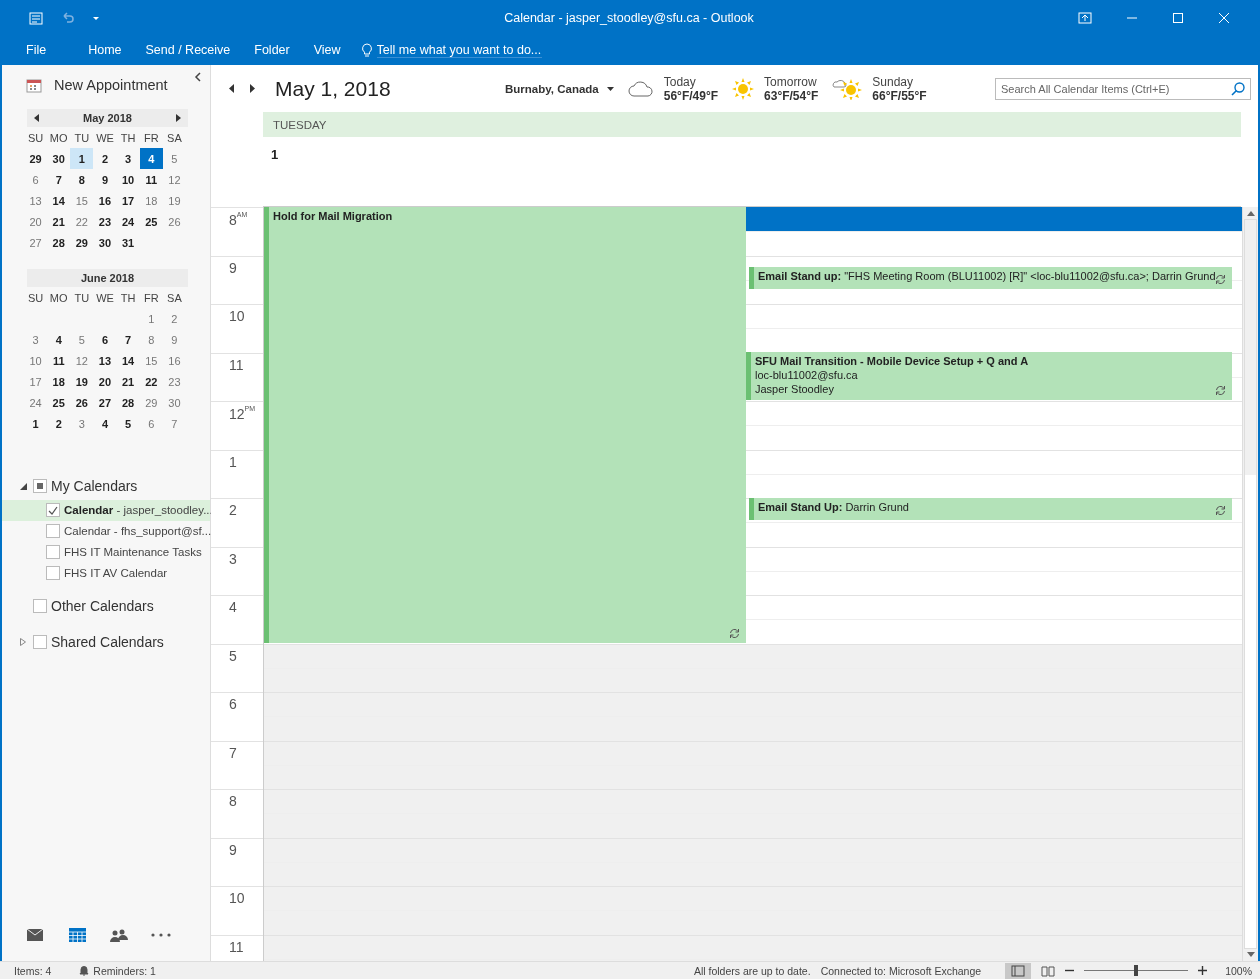 This screenshot has height=979, width=1260. I want to click on calendar-day: 14, so click(59, 200).